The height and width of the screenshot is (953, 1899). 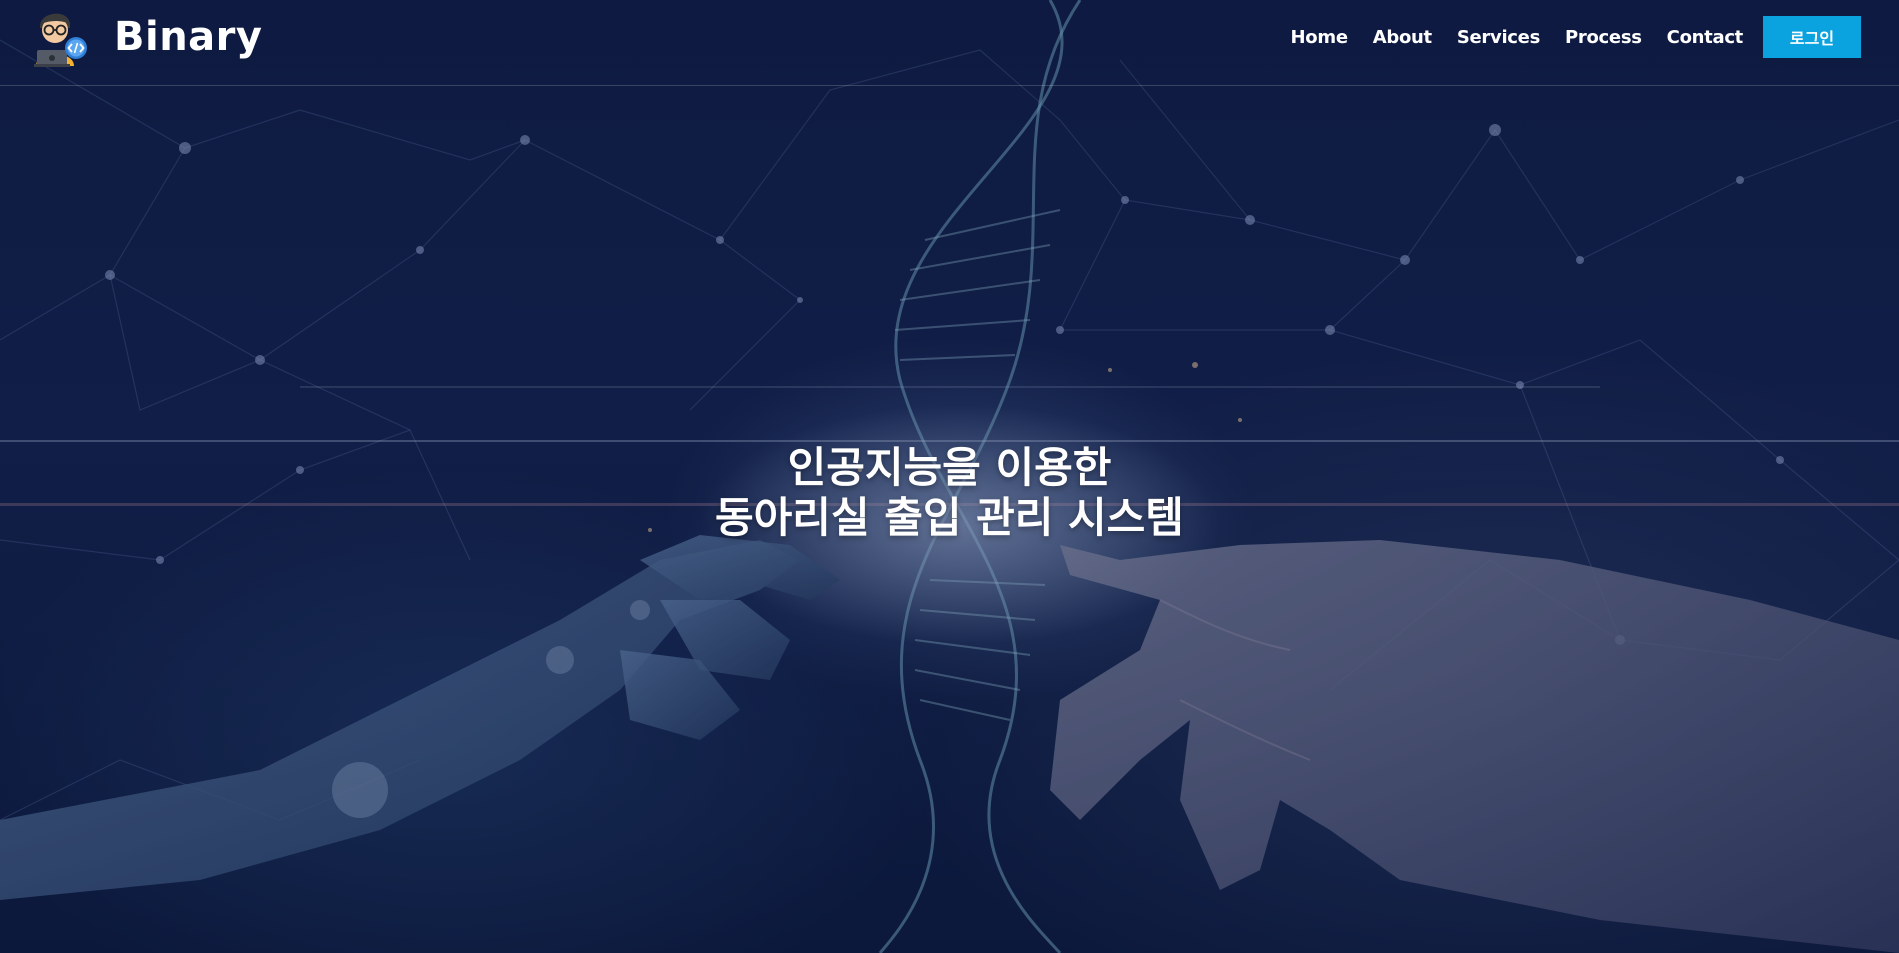 What do you see at coordinates (1812, 37) in the screenshot?
I see `login-button: 로그인` at bounding box center [1812, 37].